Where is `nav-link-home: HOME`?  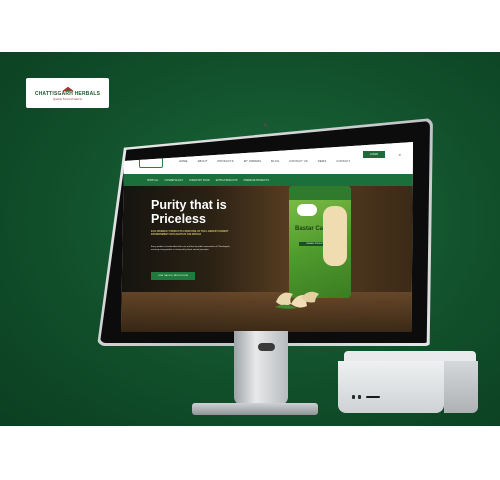
nav-link-home: HOME is located at coordinates (183, 161).